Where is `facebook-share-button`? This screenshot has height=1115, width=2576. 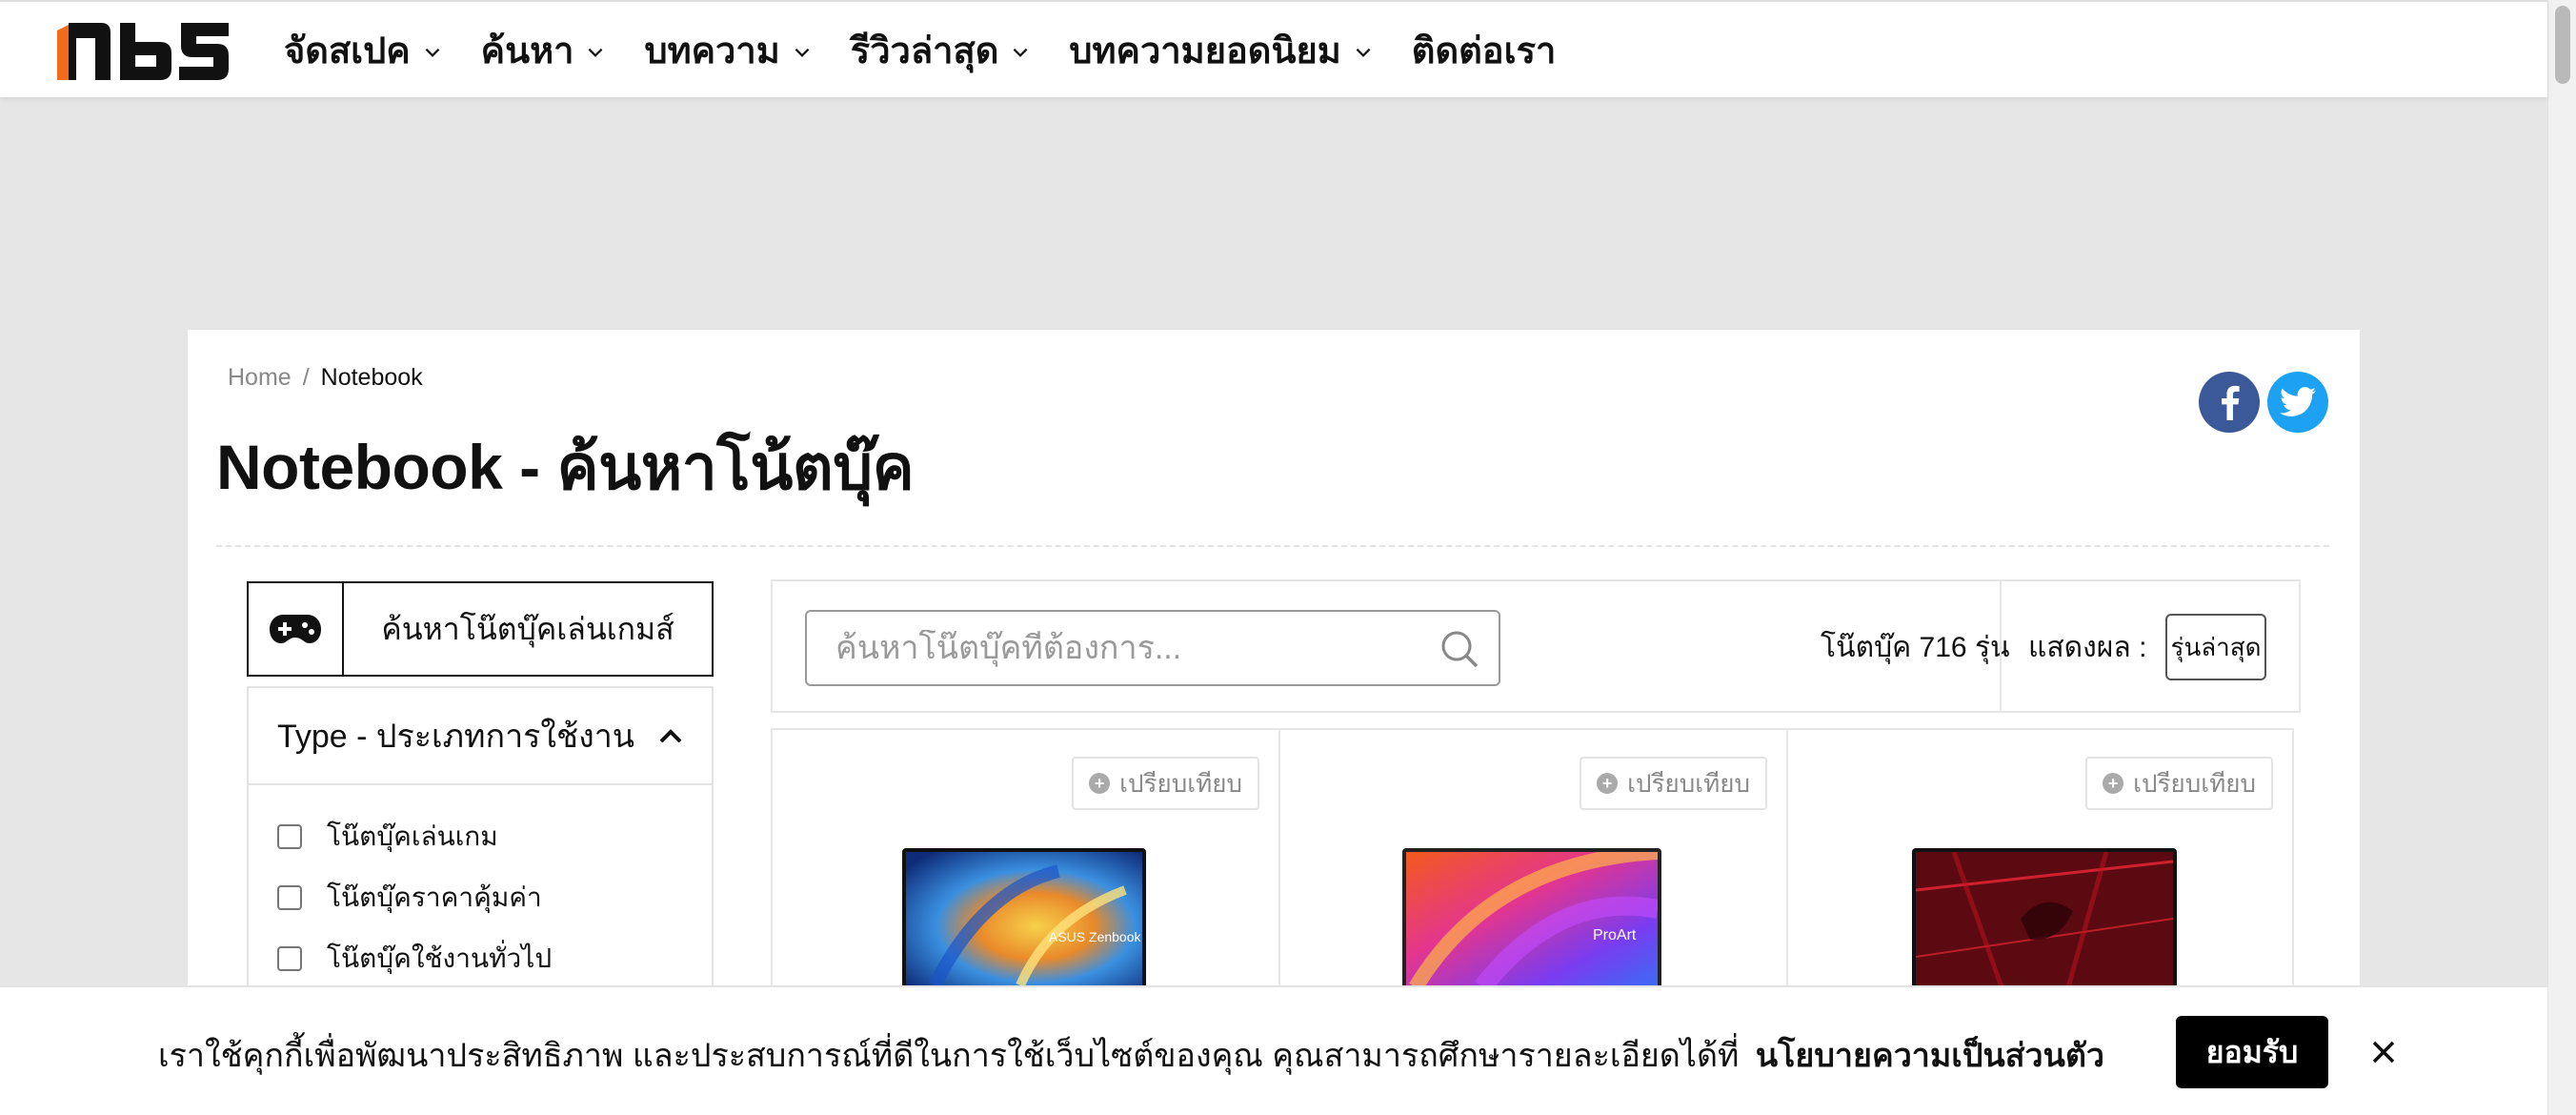 facebook-share-button is located at coordinates (2230, 402).